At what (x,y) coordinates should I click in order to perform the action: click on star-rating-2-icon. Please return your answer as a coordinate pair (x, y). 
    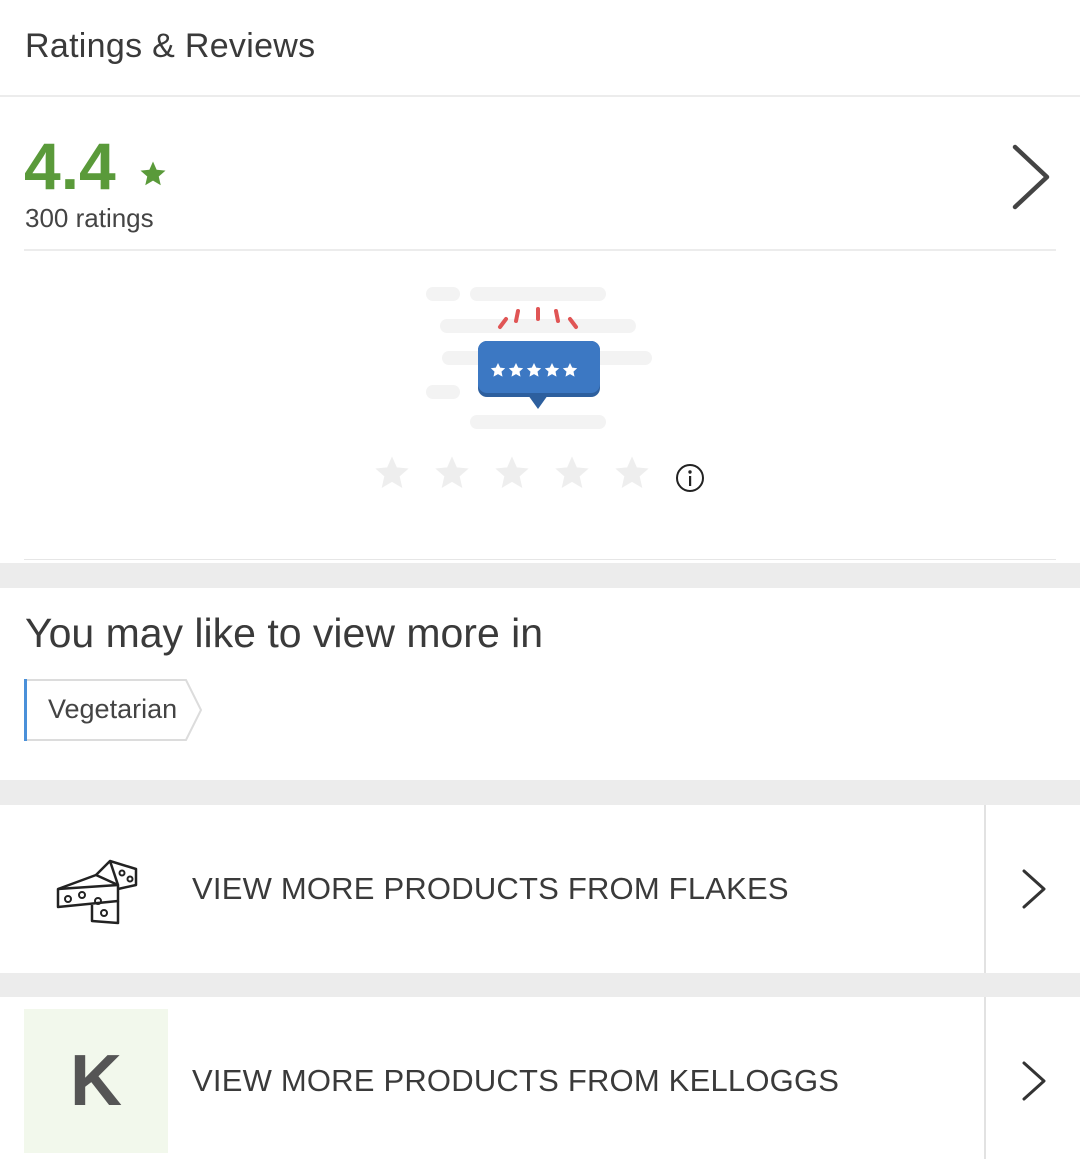
    Looking at the image, I should click on (452, 473).